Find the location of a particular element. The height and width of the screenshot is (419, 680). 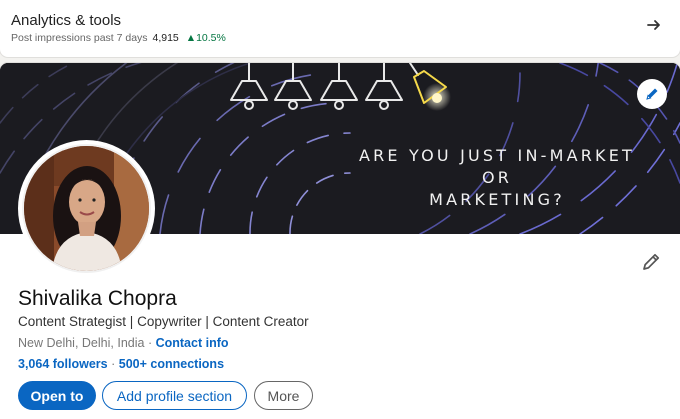

banner-line-2: OR is located at coordinates (497, 177).